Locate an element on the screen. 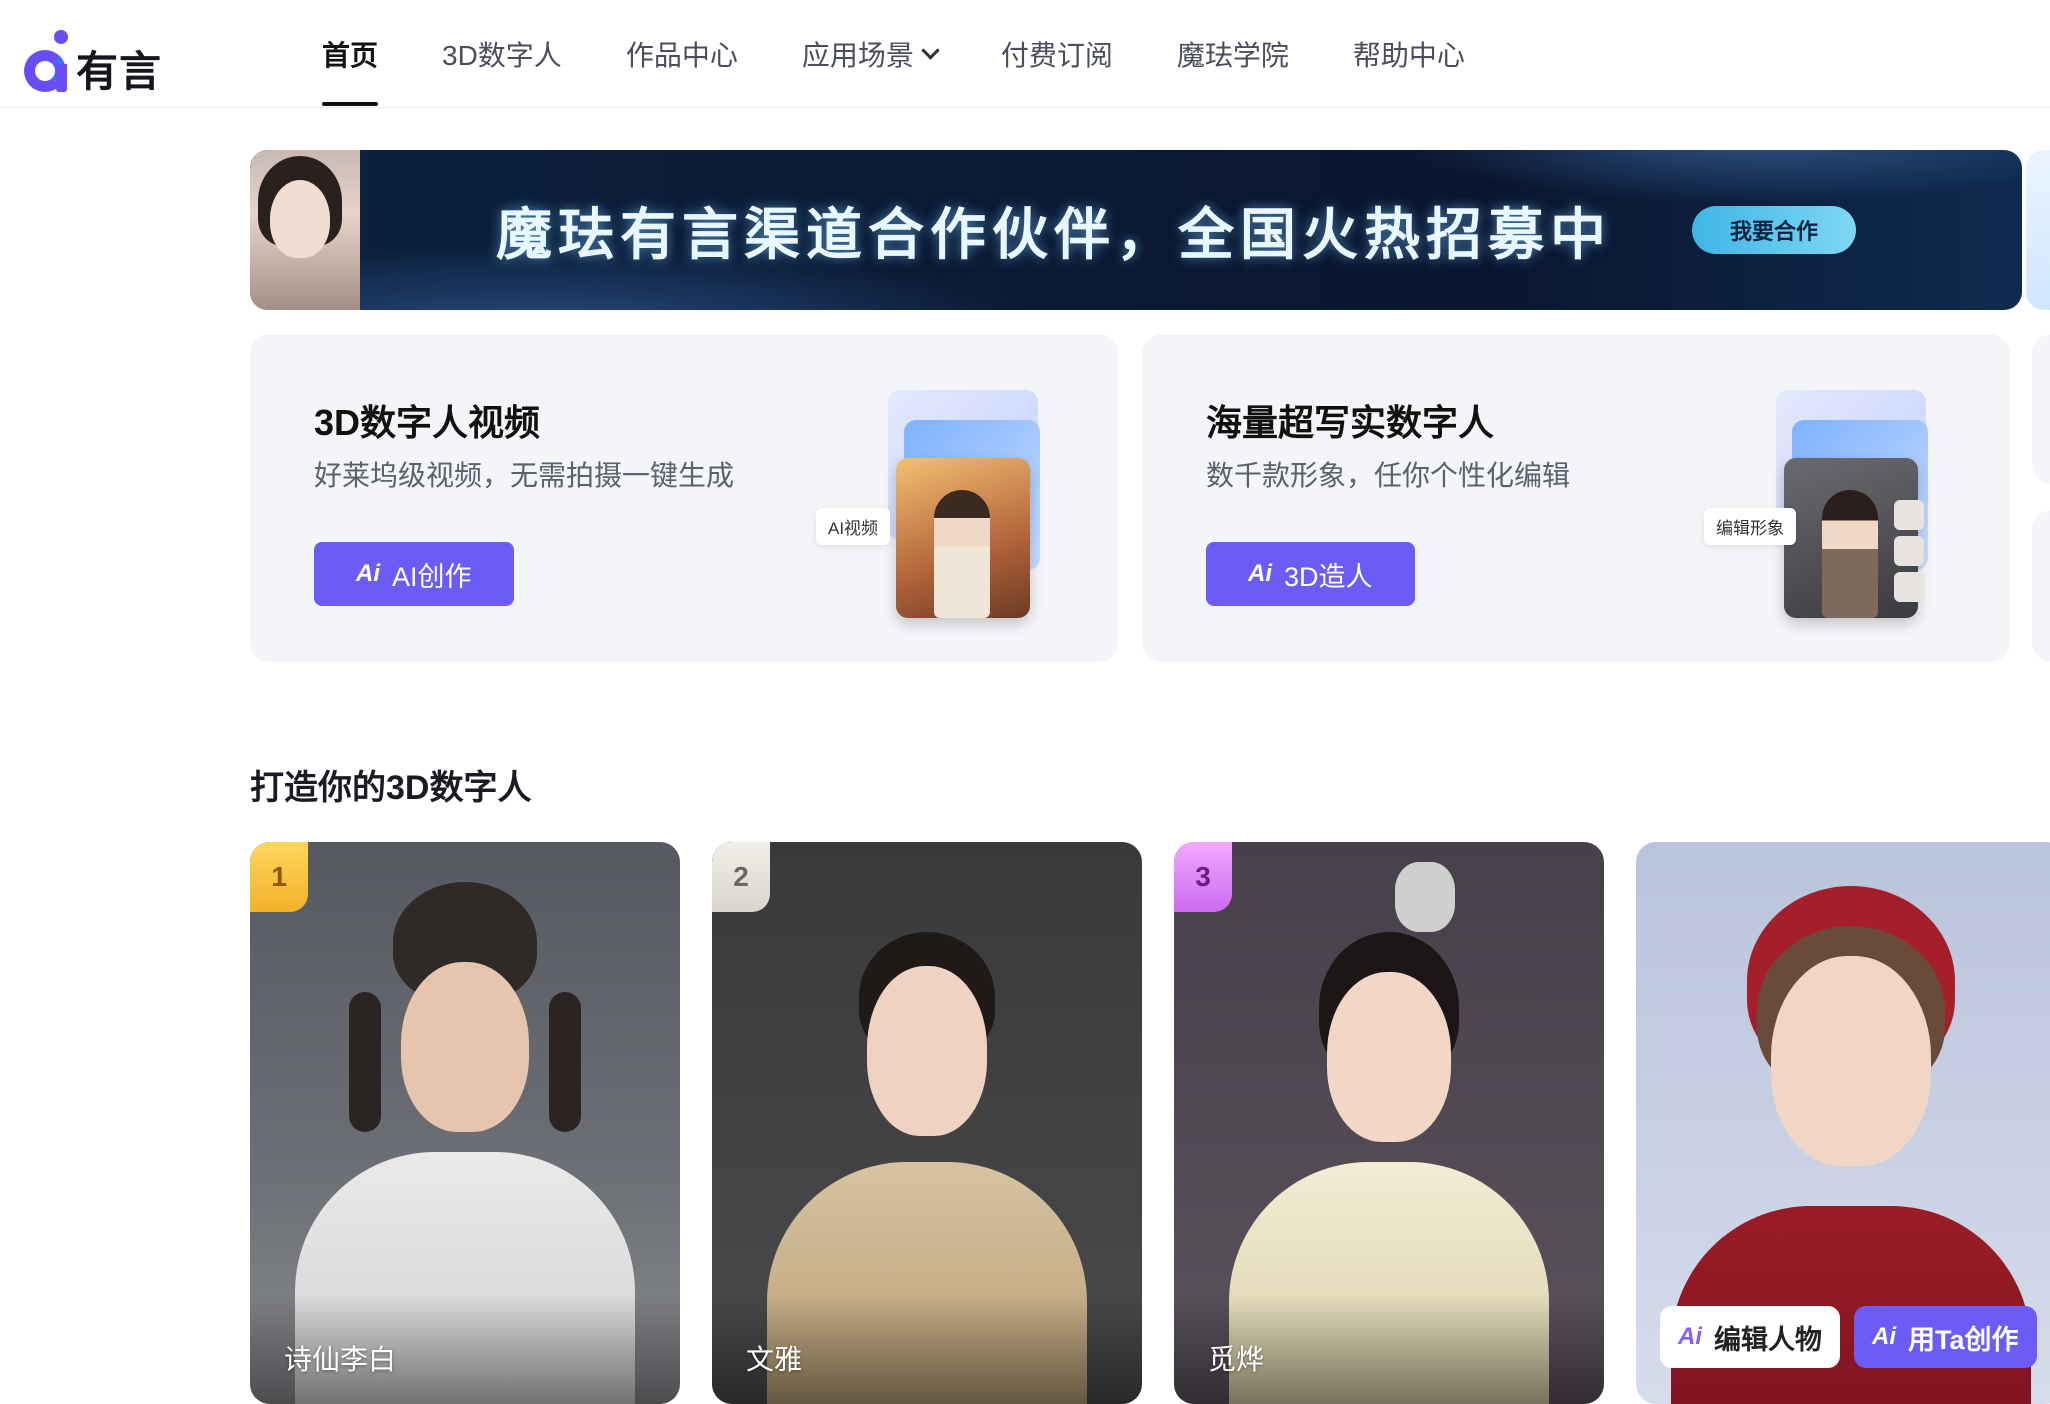 The width and height of the screenshot is (2050, 1404). rank-badge: 1 is located at coordinates (279, 877).